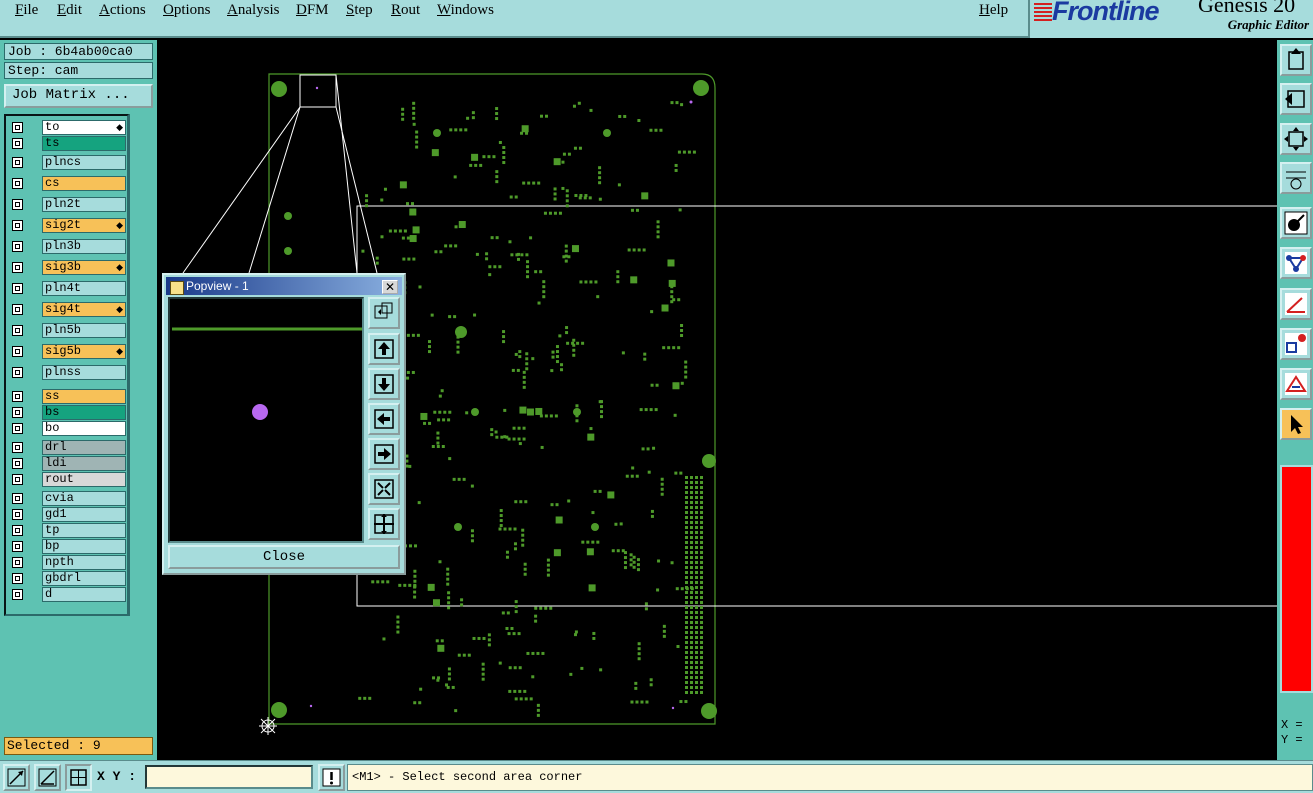 Image resolution: width=1313 pixels, height=793 pixels. What do you see at coordinates (84, 428) in the screenshot?
I see `layer-name: bo` at bounding box center [84, 428].